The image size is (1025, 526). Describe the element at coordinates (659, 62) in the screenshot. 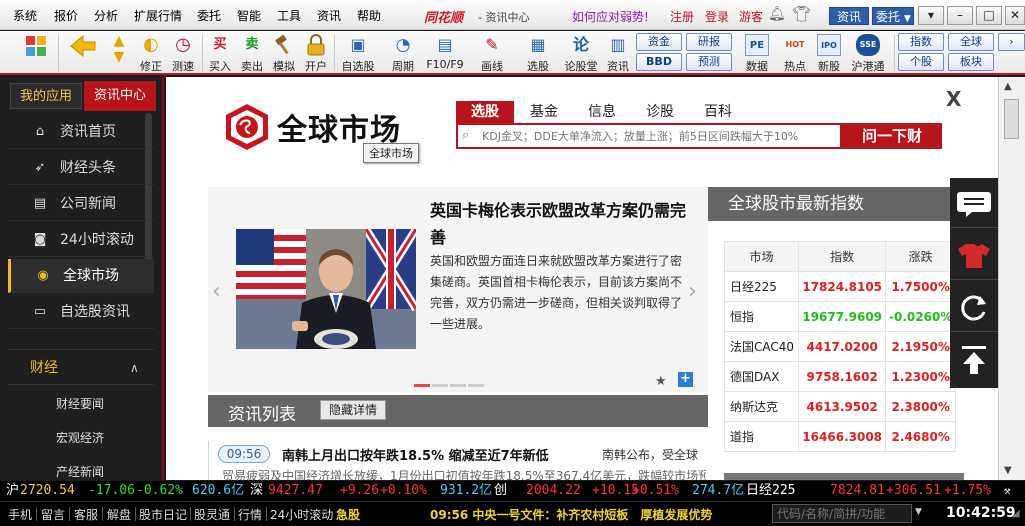

I see `bbd-button: BBD` at that location.